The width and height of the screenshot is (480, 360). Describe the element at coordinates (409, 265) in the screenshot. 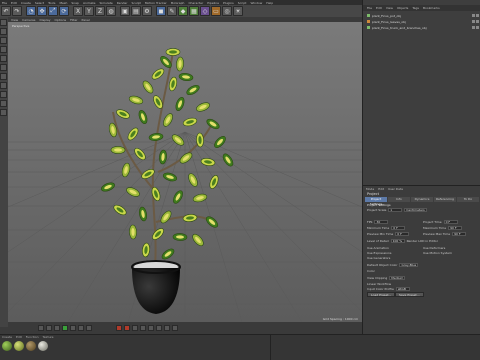

I see `default-object-color-select: Gray-Blue` at that location.